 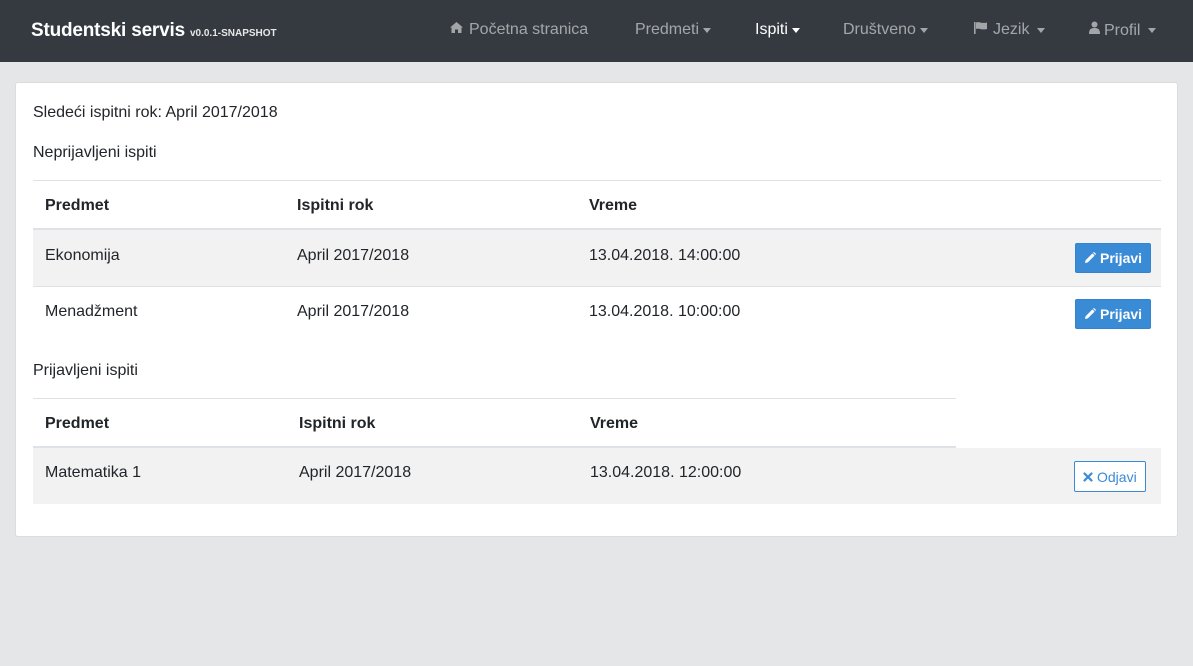 What do you see at coordinates (456, 30) in the screenshot?
I see `home-icon` at bounding box center [456, 30].